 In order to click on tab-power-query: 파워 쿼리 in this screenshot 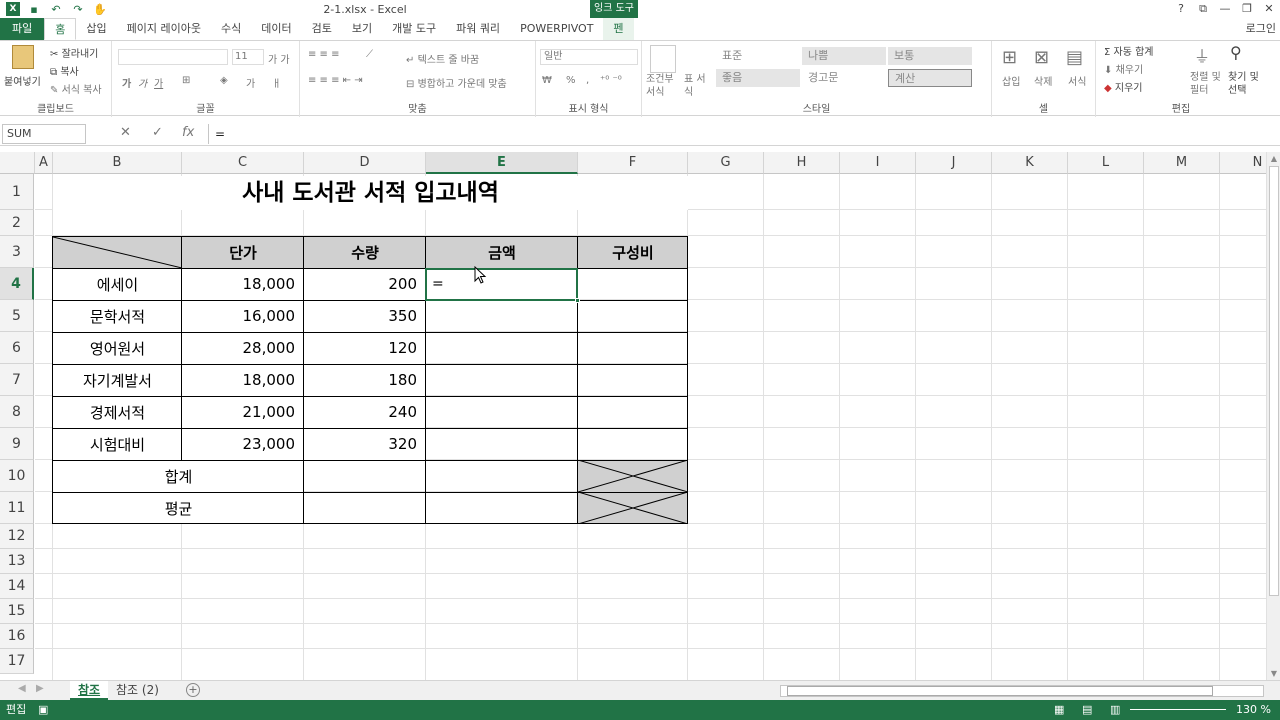, I will do `click(478, 29)`.